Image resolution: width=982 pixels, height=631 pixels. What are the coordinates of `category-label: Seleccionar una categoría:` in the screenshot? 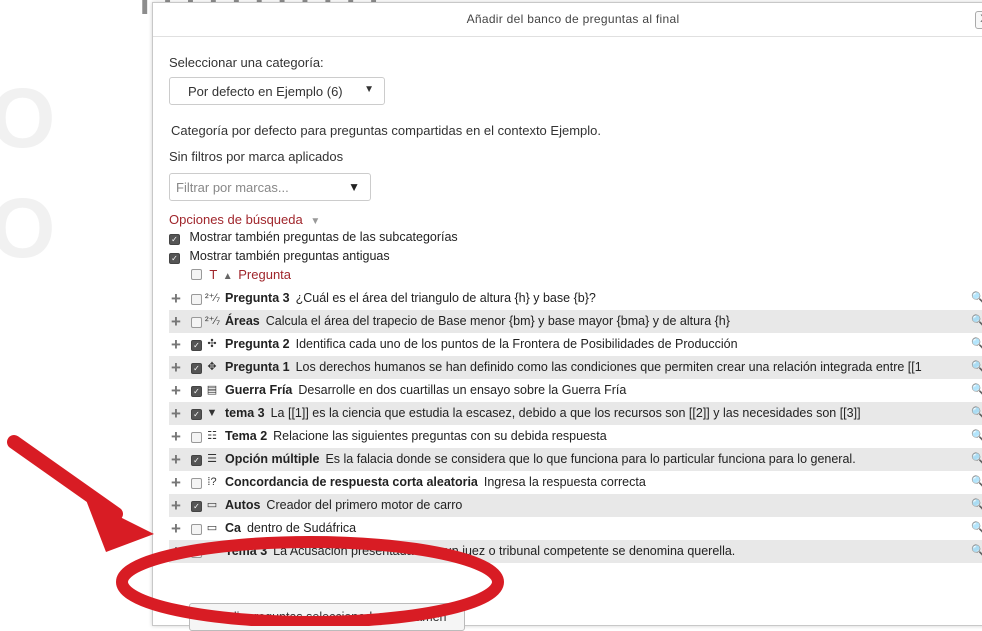 It's located at (246, 62).